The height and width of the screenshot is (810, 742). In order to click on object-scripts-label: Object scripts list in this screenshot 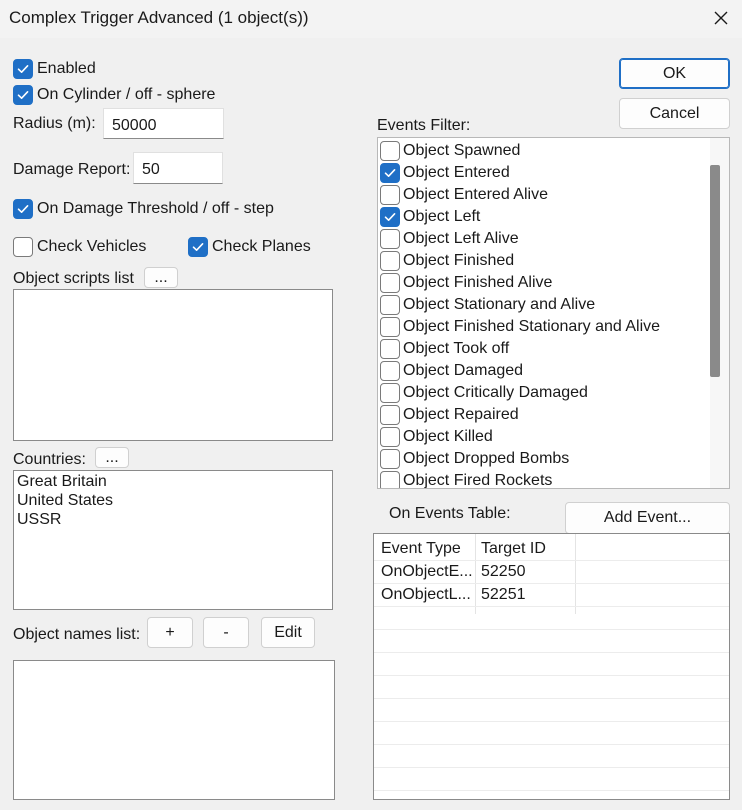, I will do `click(73, 278)`.